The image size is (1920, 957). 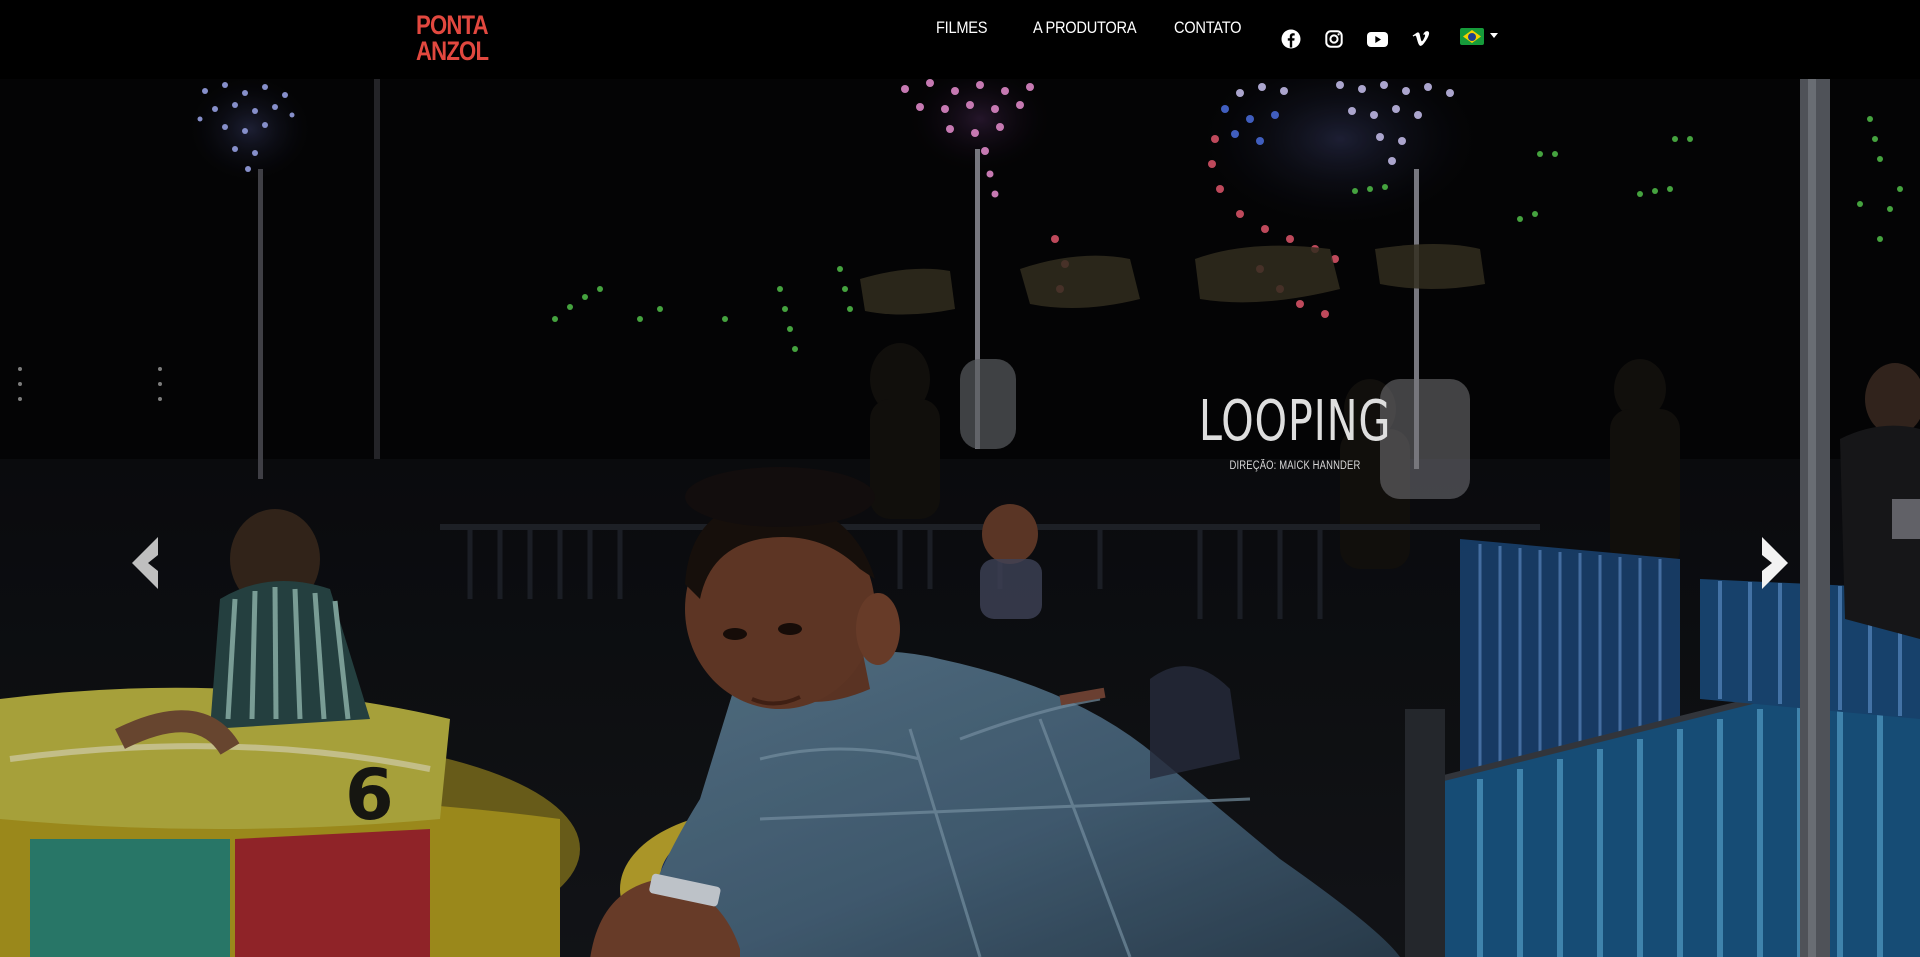 I want to click on nav-link-a-produtora: A PRODUTORA, so click(x=1085, y=28).